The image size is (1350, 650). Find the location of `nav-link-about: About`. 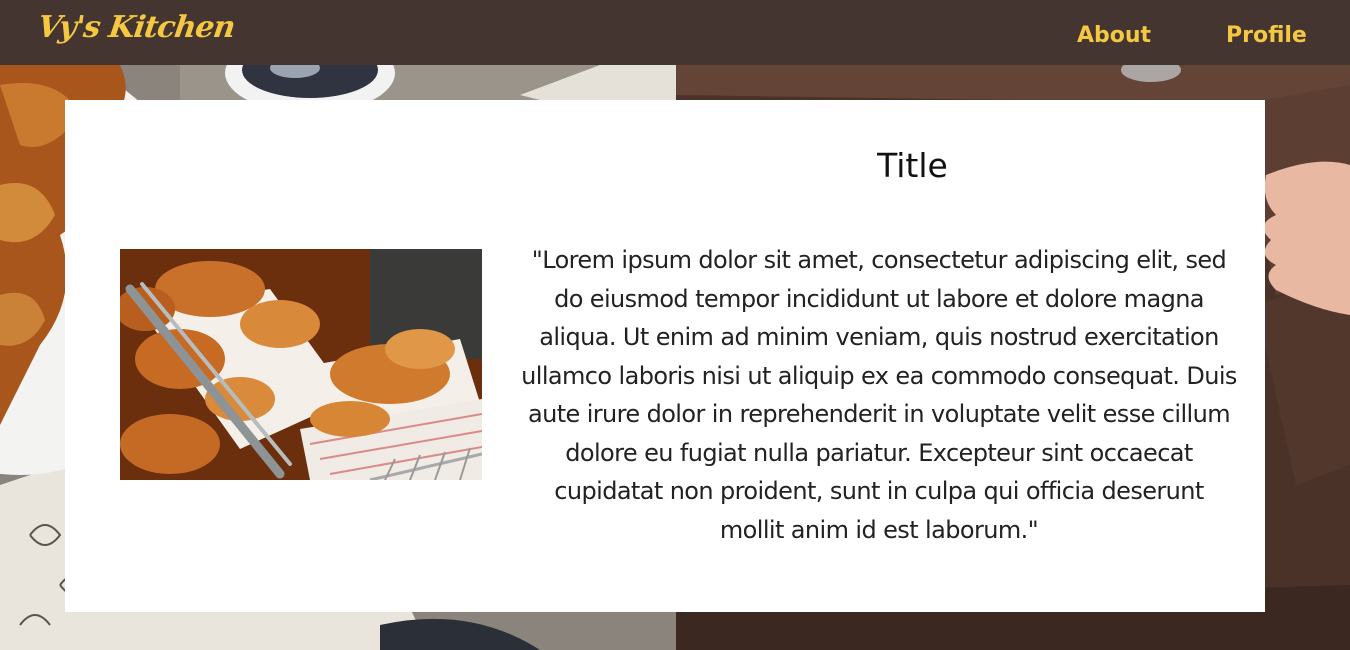

nav-link-about: About is located at coordinates (1114, 35).